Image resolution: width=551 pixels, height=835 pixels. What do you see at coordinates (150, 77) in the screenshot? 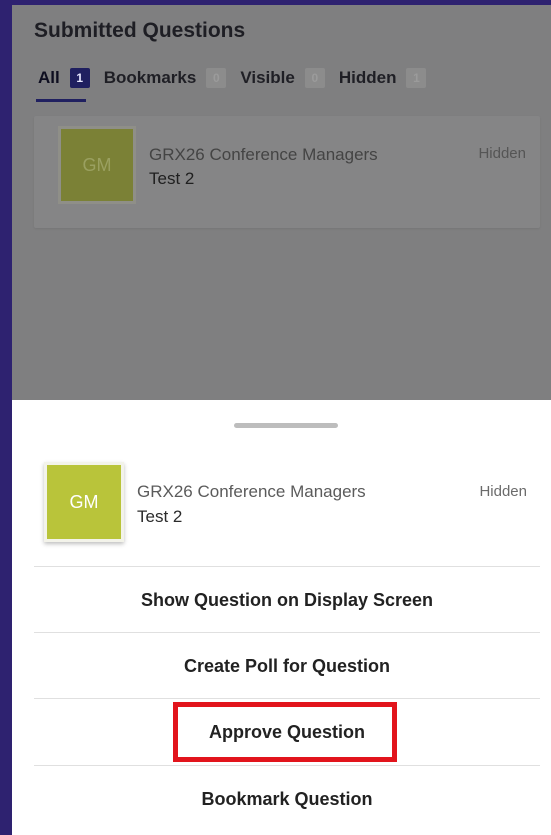
I see `tab-label: Bookmarks` at bounding box center [150, 77].